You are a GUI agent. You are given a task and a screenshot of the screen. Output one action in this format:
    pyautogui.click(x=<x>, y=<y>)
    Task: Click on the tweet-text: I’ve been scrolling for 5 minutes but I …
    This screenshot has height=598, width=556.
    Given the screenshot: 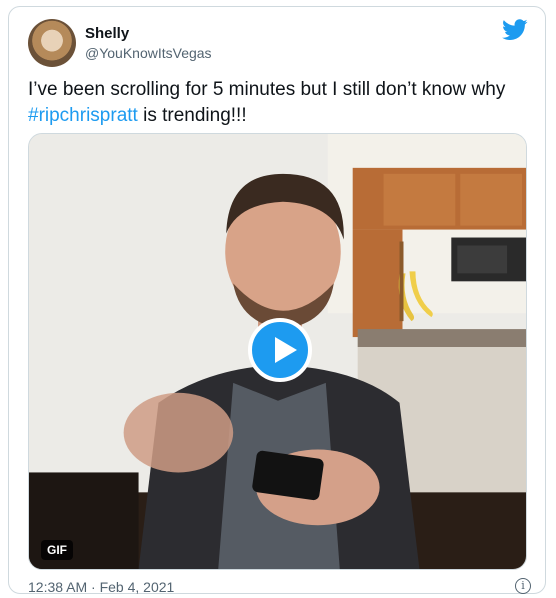 What is the action you would take?
    pyautogui.click(x=278, y=103)
    